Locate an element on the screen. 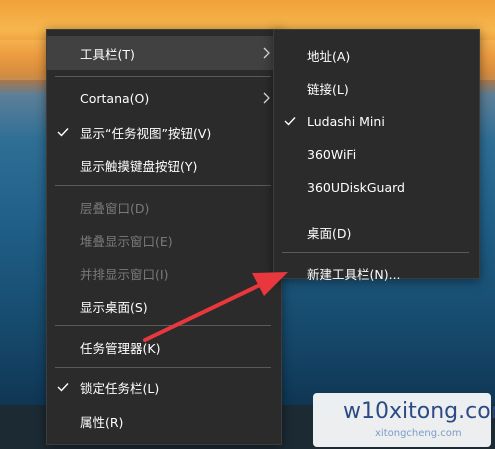  menu-item-label: 360UDiskGuard is located at coordinates (356, 187).